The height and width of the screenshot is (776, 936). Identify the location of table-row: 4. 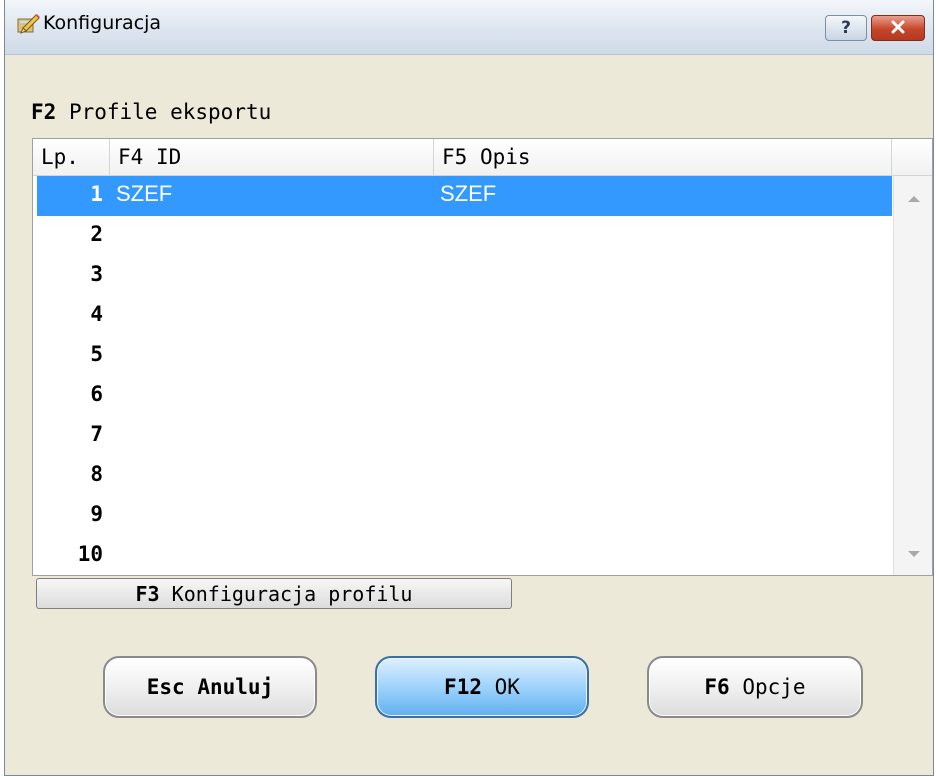
(464, 316).